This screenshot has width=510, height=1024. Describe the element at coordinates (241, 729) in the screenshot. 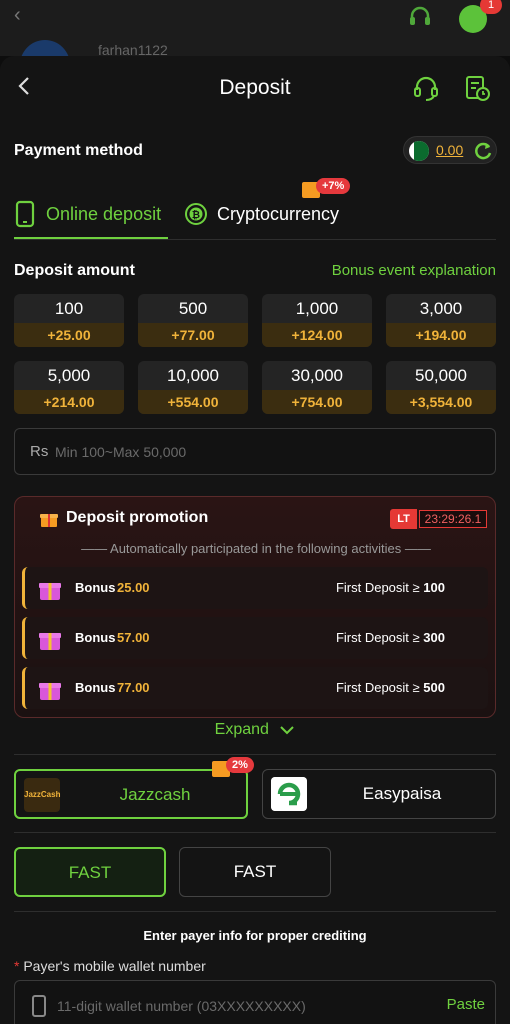

I see `expand-label: Expand` at that location.